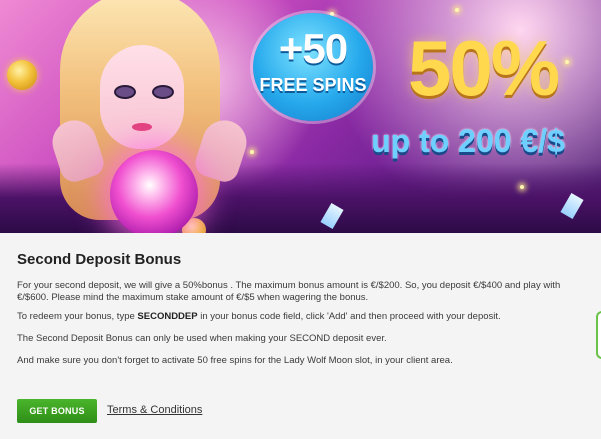  Describe the element at coordinates (483, 68) in the screenshot. I see `bonus-percent: 50%` at that location.